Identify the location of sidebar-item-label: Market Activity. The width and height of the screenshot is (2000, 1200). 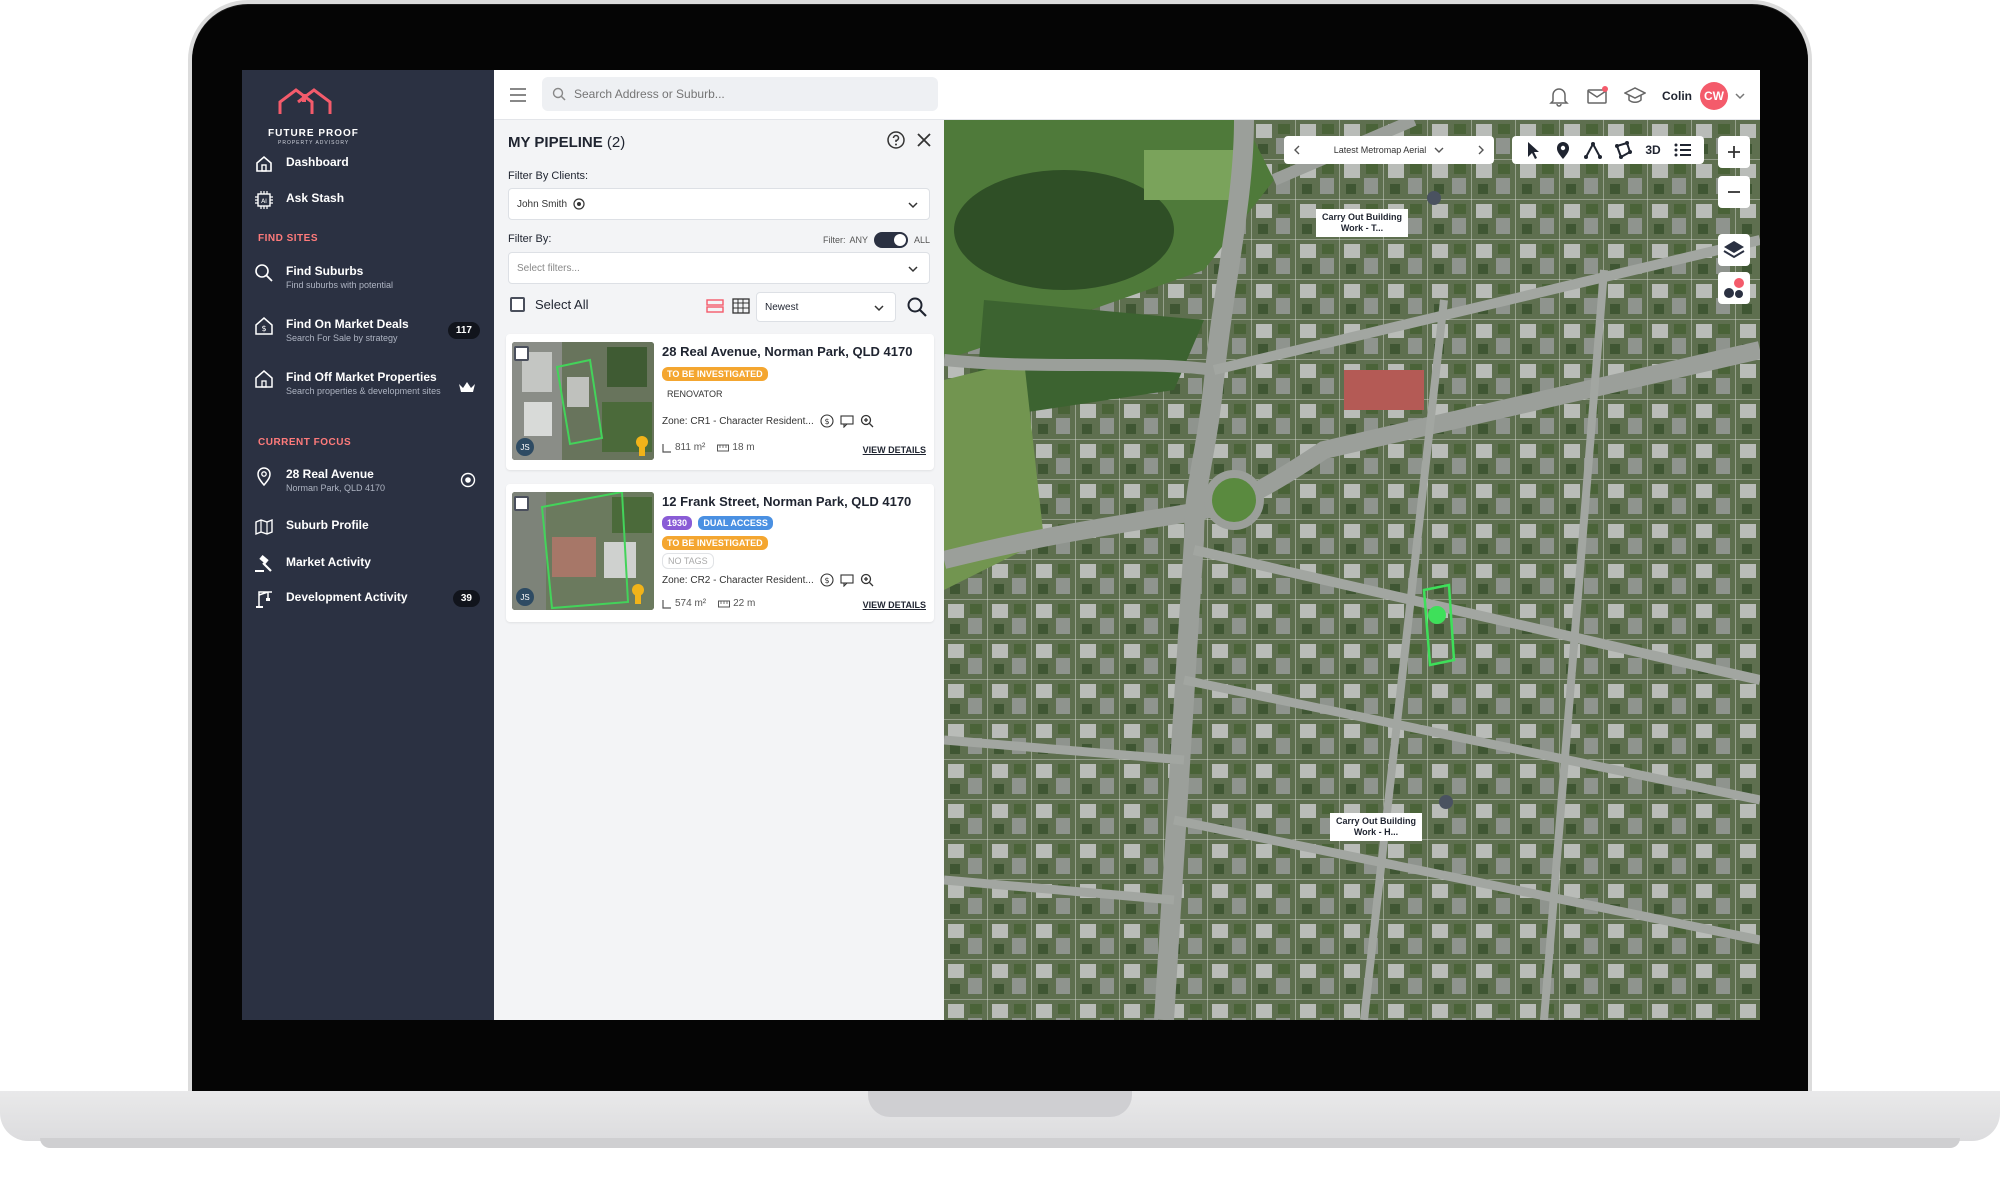
(328, 562).